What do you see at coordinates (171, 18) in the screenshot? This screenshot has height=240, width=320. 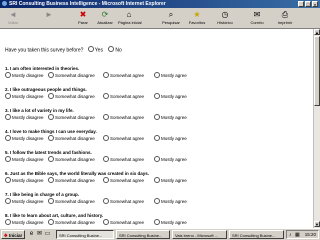 I see `search-button: ⌕ Pesquisar` at bounding box center [171, 18].